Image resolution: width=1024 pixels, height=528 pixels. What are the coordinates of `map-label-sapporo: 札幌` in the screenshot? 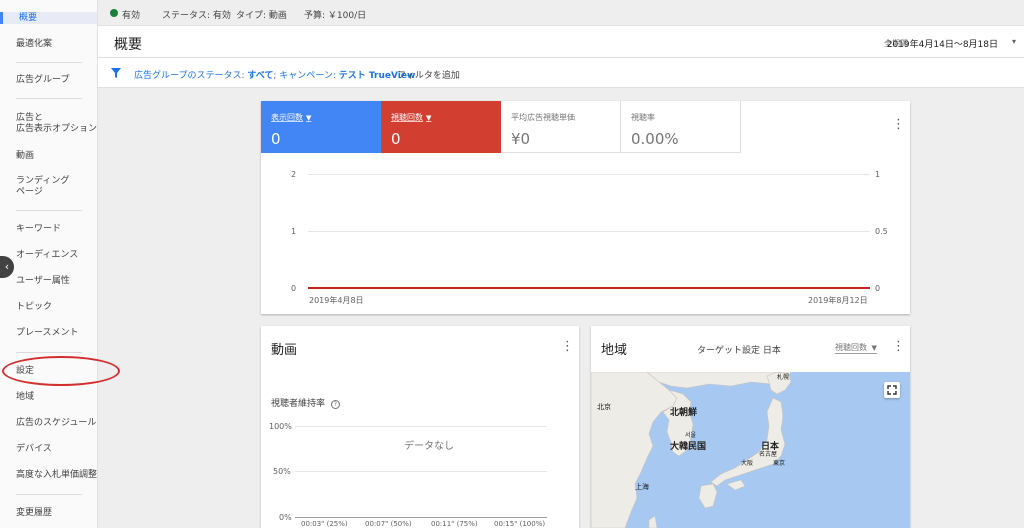 It's located at (783, 377).